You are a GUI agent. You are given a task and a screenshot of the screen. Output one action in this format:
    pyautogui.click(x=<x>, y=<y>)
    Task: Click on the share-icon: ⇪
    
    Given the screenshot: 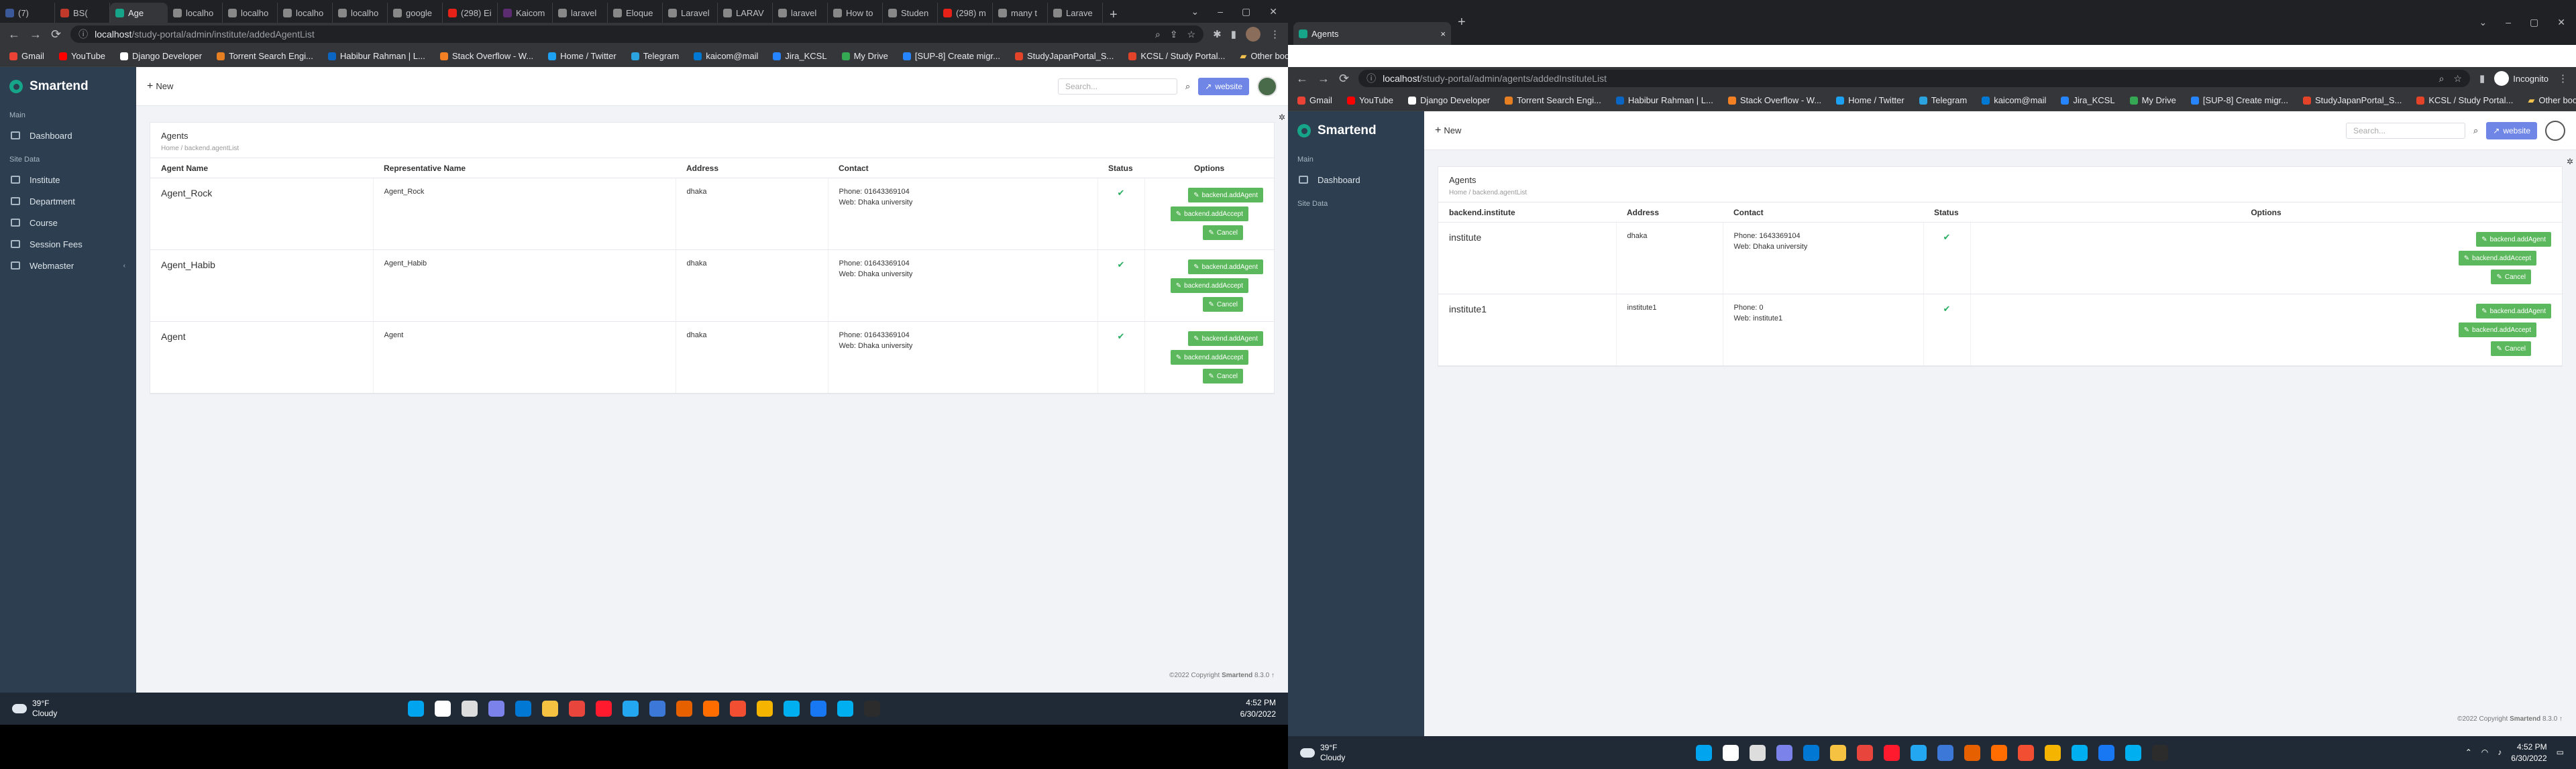 What is the action you would take?
    pyautogui.click(x=1174, y=34)
    